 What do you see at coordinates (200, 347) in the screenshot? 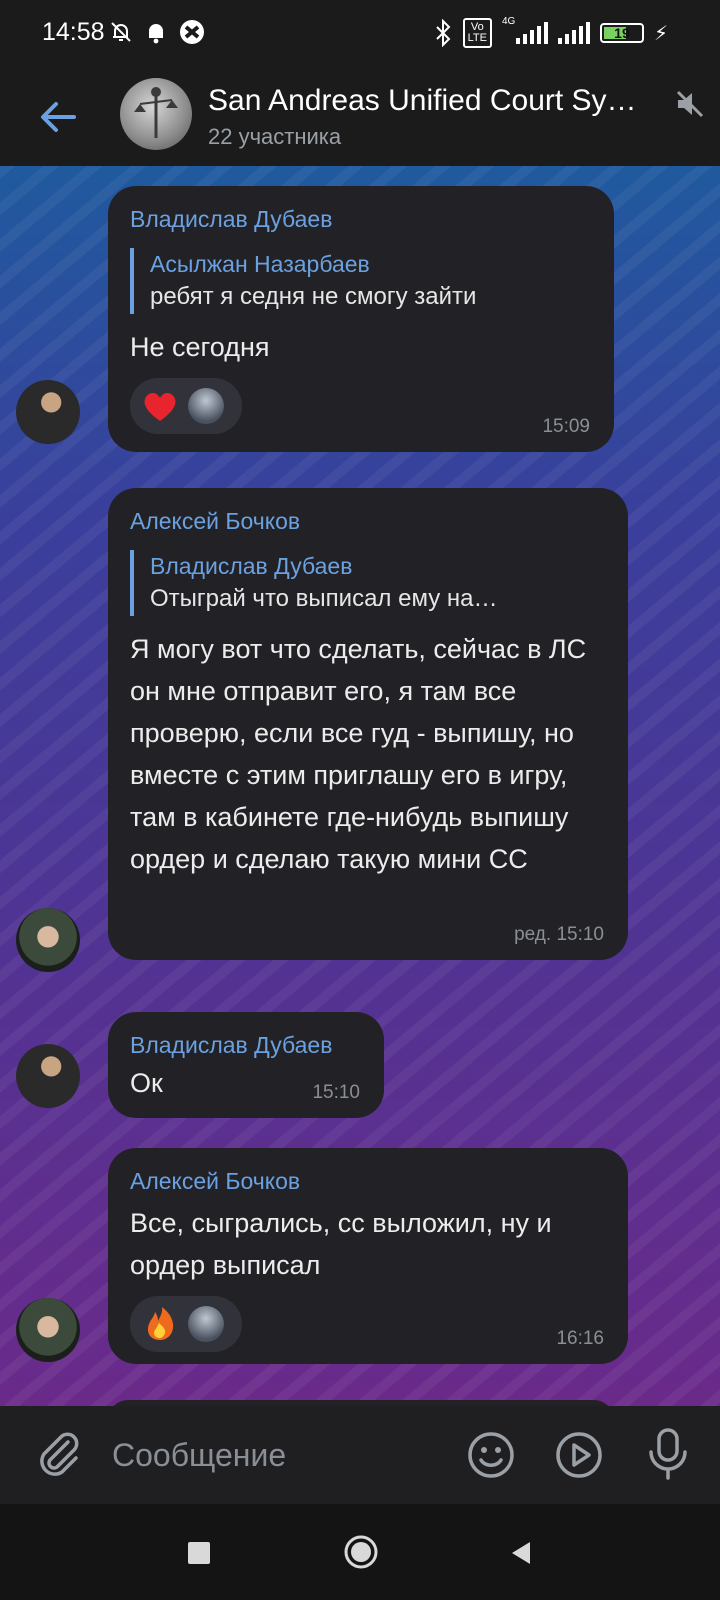
I see `message-text: Не сегодня` at bounding box center [200, 347].